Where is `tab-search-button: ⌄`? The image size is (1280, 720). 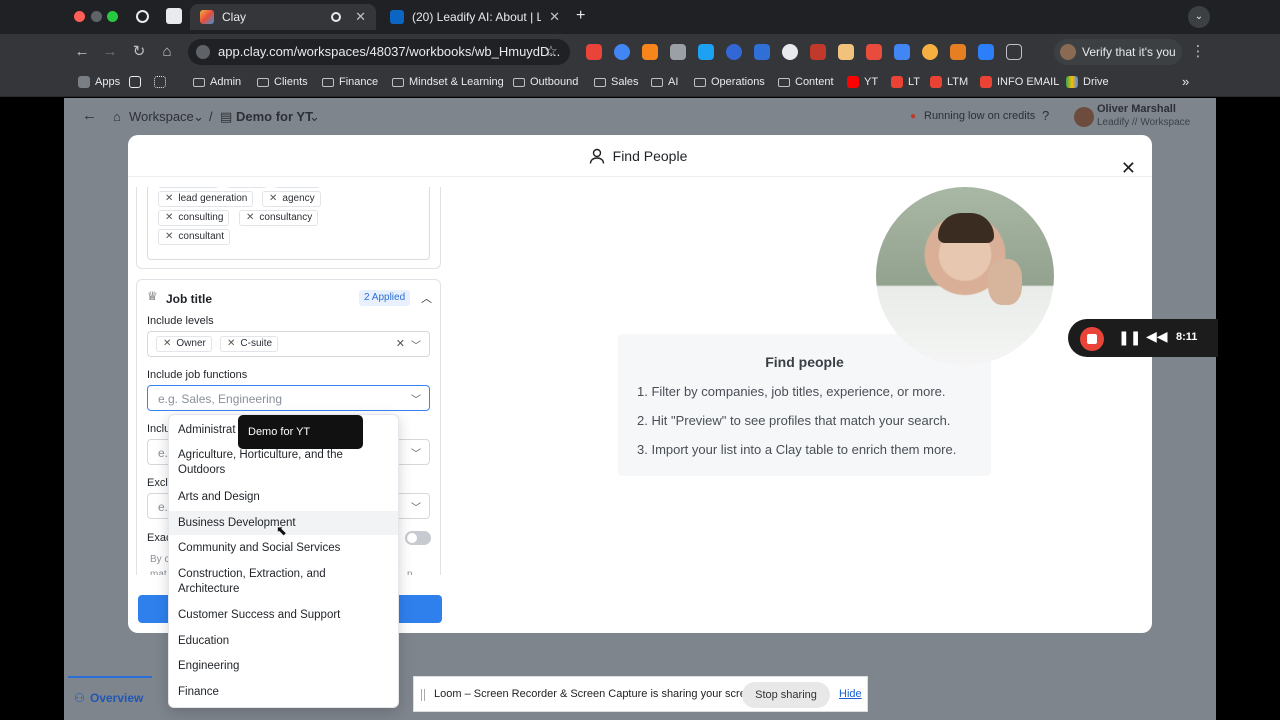 tab-search-button: ⌄ is located at coordinates (1199, 17).